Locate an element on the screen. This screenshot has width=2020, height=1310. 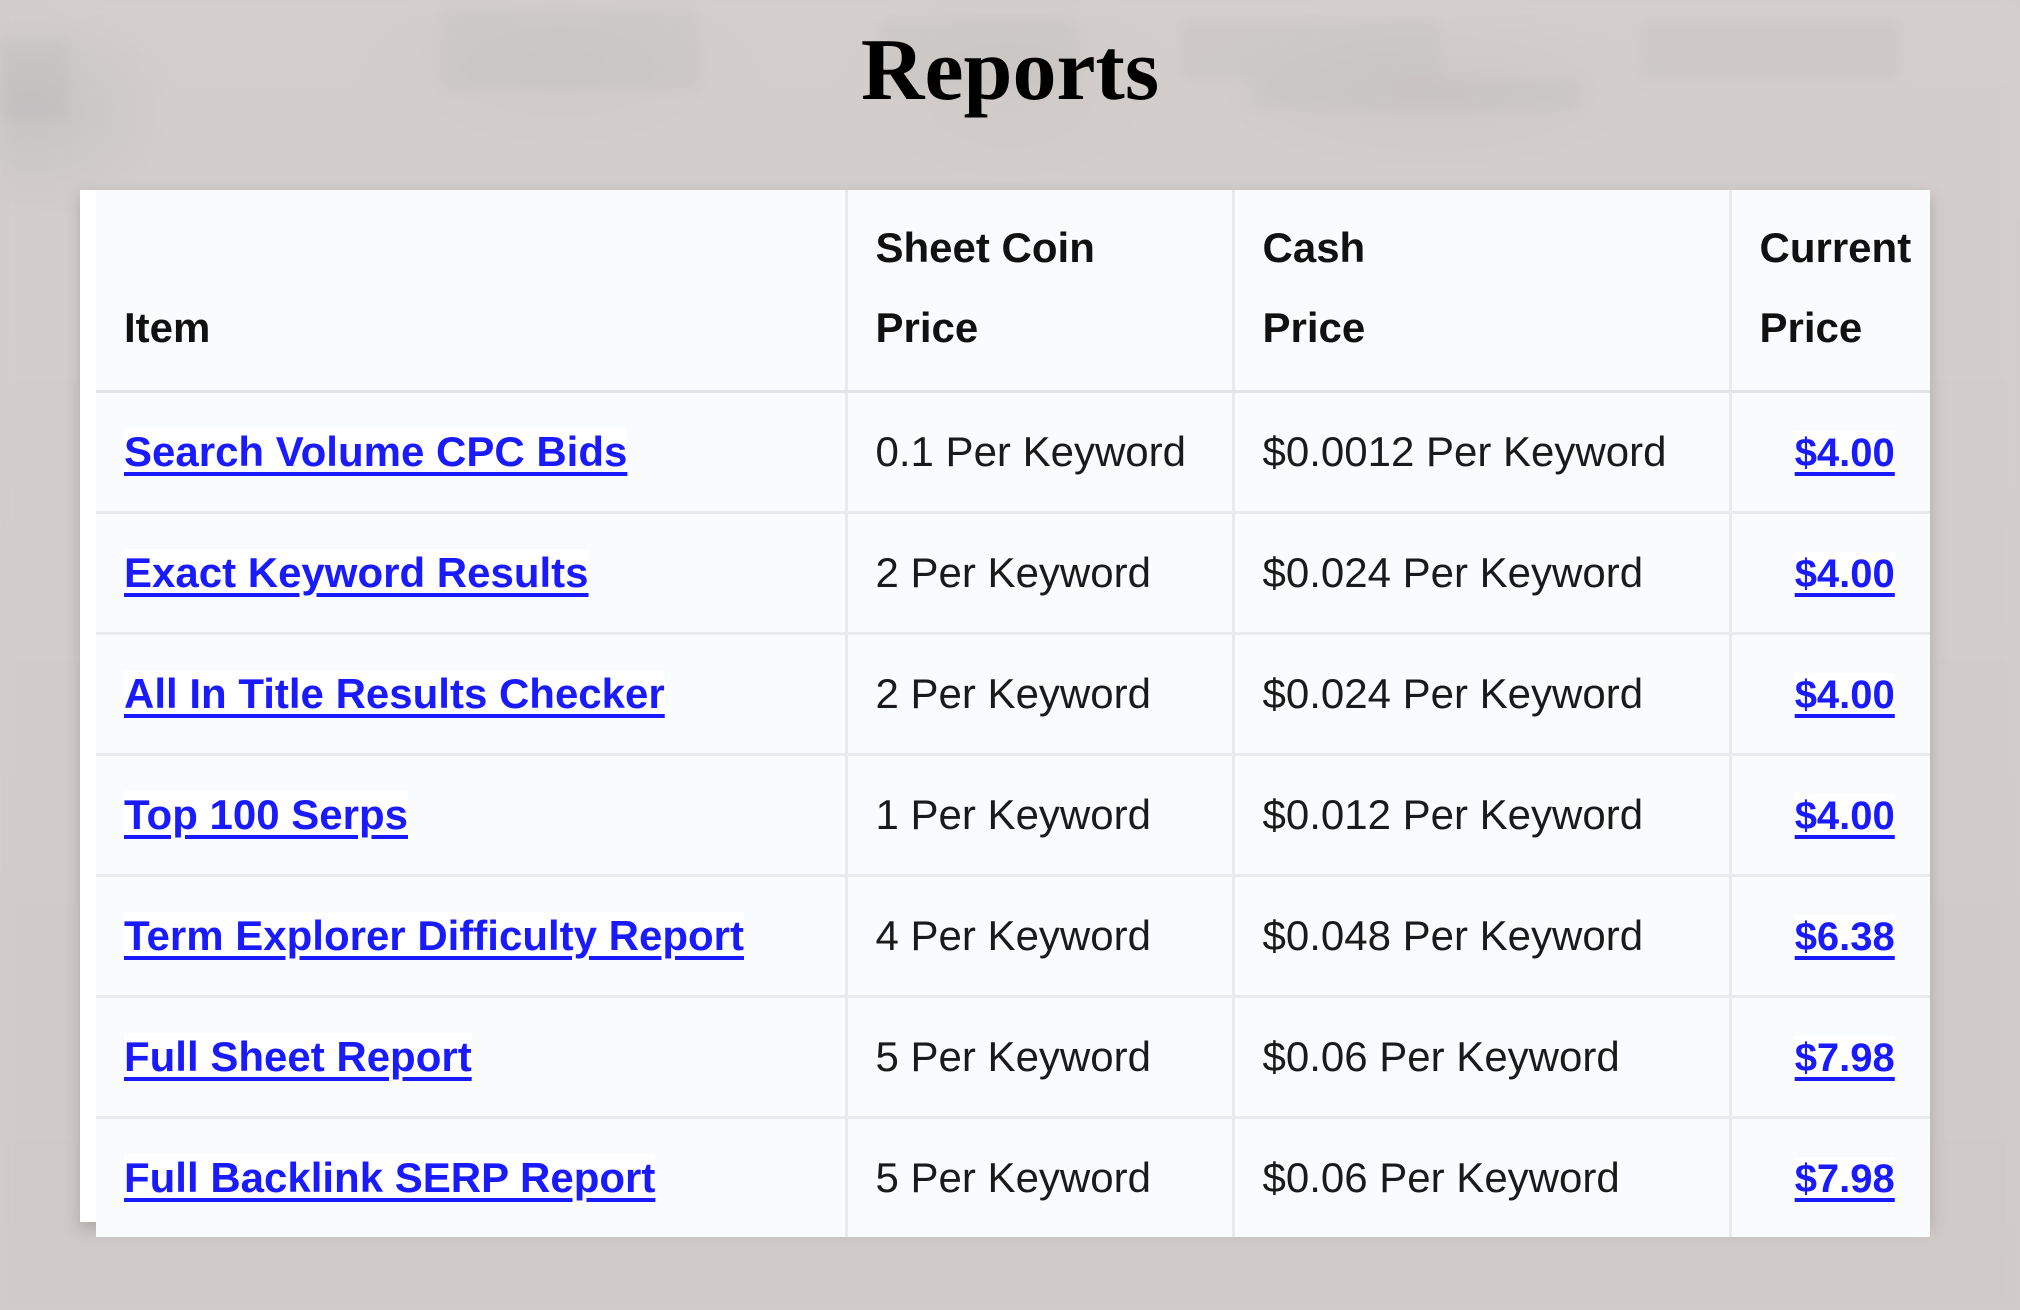
report-link: Top 100 Serps is located at coordinates (266, 814).